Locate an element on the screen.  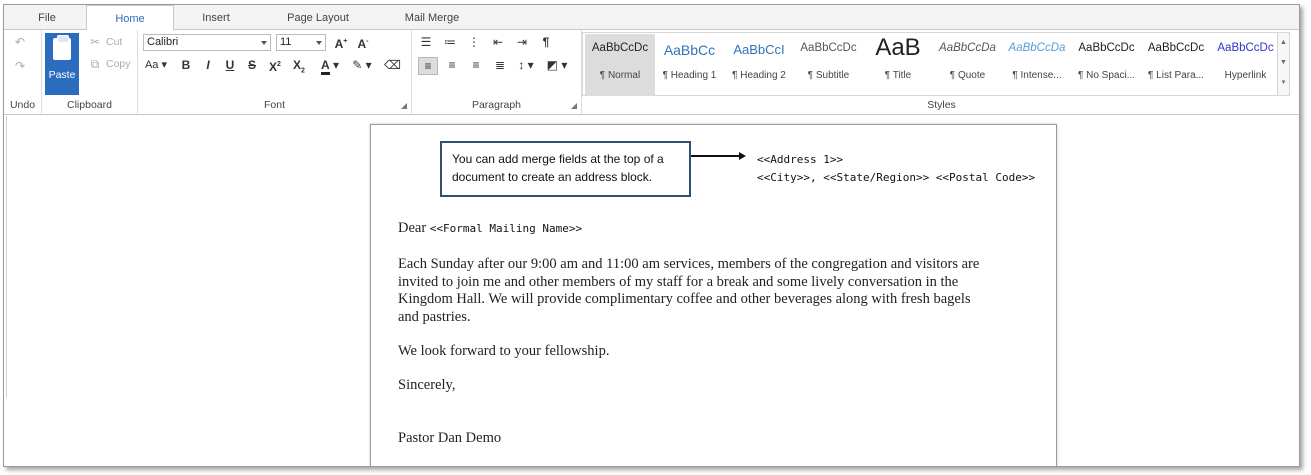
scroll-down-icon: ▼ is located at coordinates (1283, 63).